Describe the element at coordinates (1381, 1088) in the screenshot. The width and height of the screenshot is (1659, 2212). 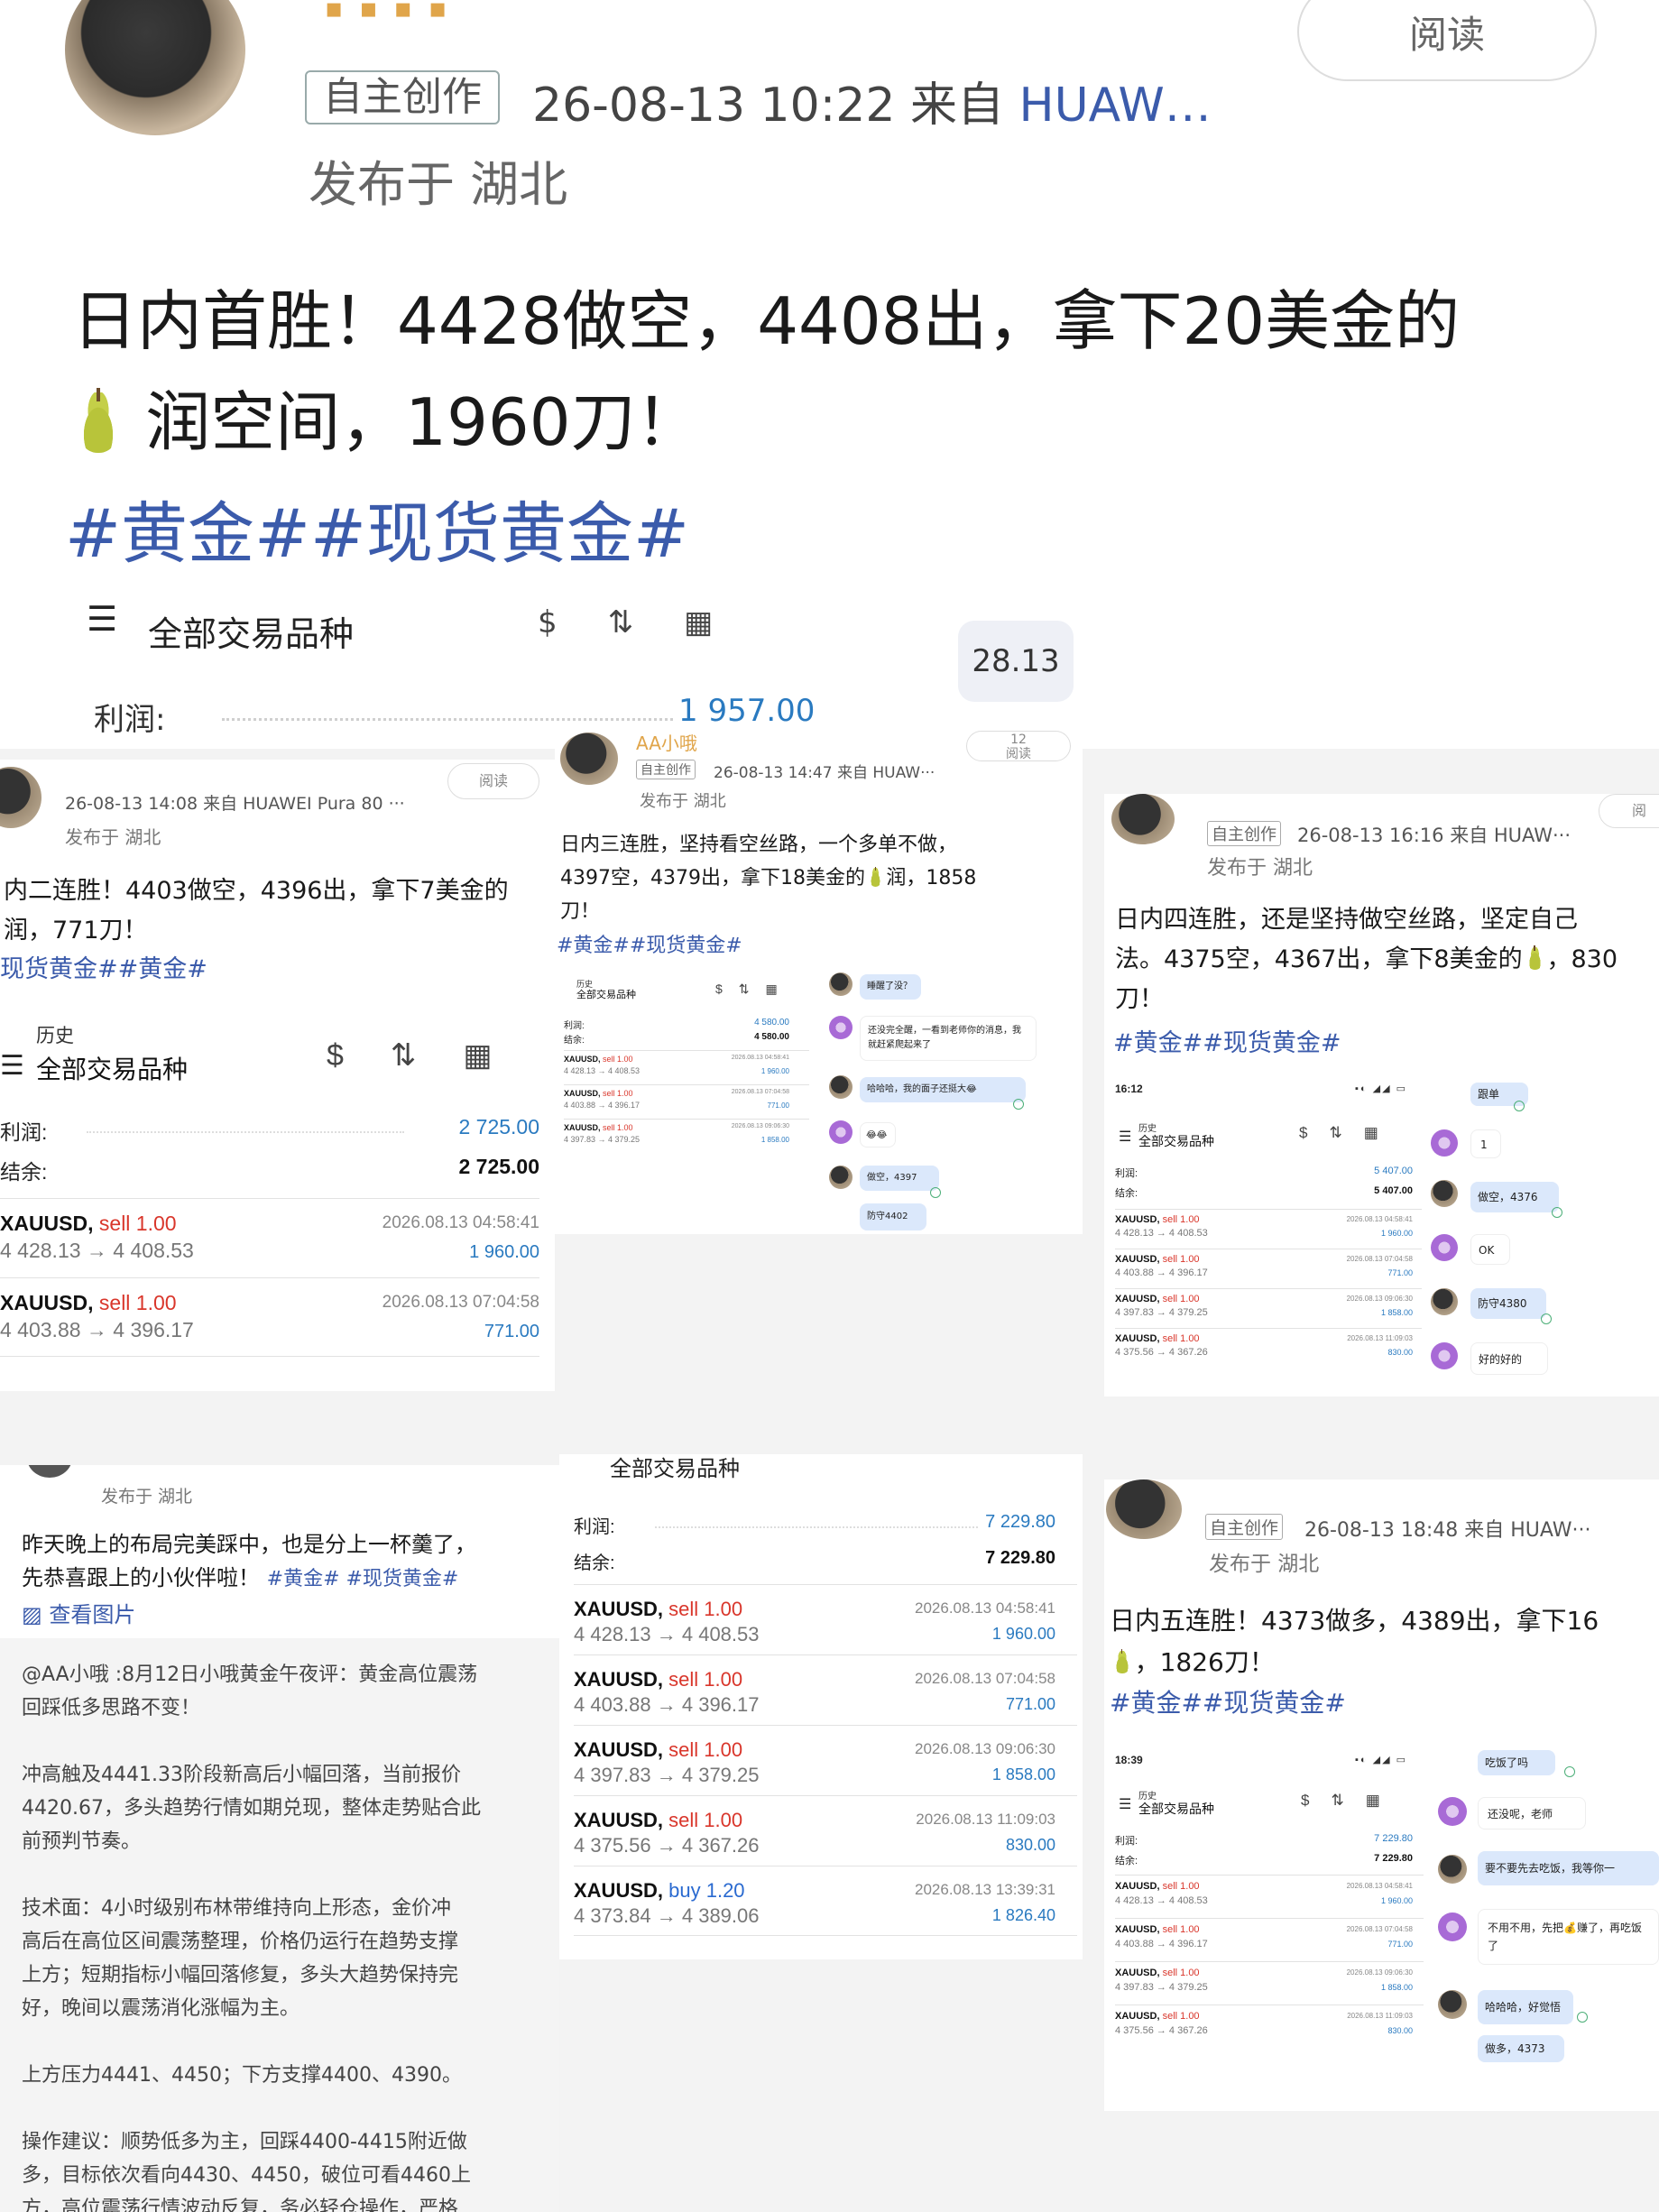
I see `status-bar-icons: ▪◐ ◢◢ ▭` at that location.